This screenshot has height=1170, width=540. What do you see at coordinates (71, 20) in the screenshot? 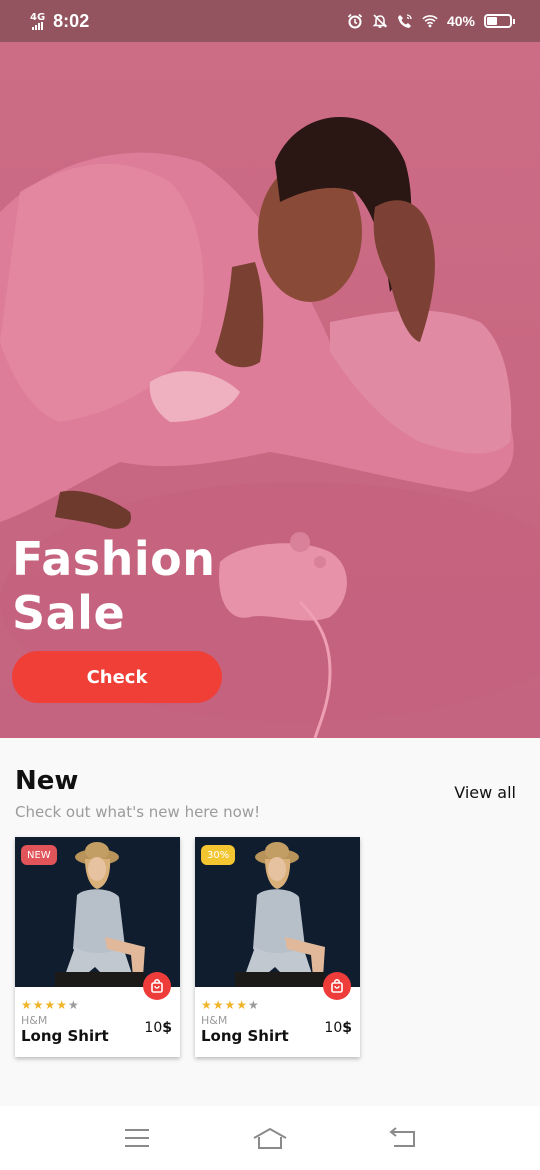
I see `status-time: 8:02` at bounding box center [71, 20].